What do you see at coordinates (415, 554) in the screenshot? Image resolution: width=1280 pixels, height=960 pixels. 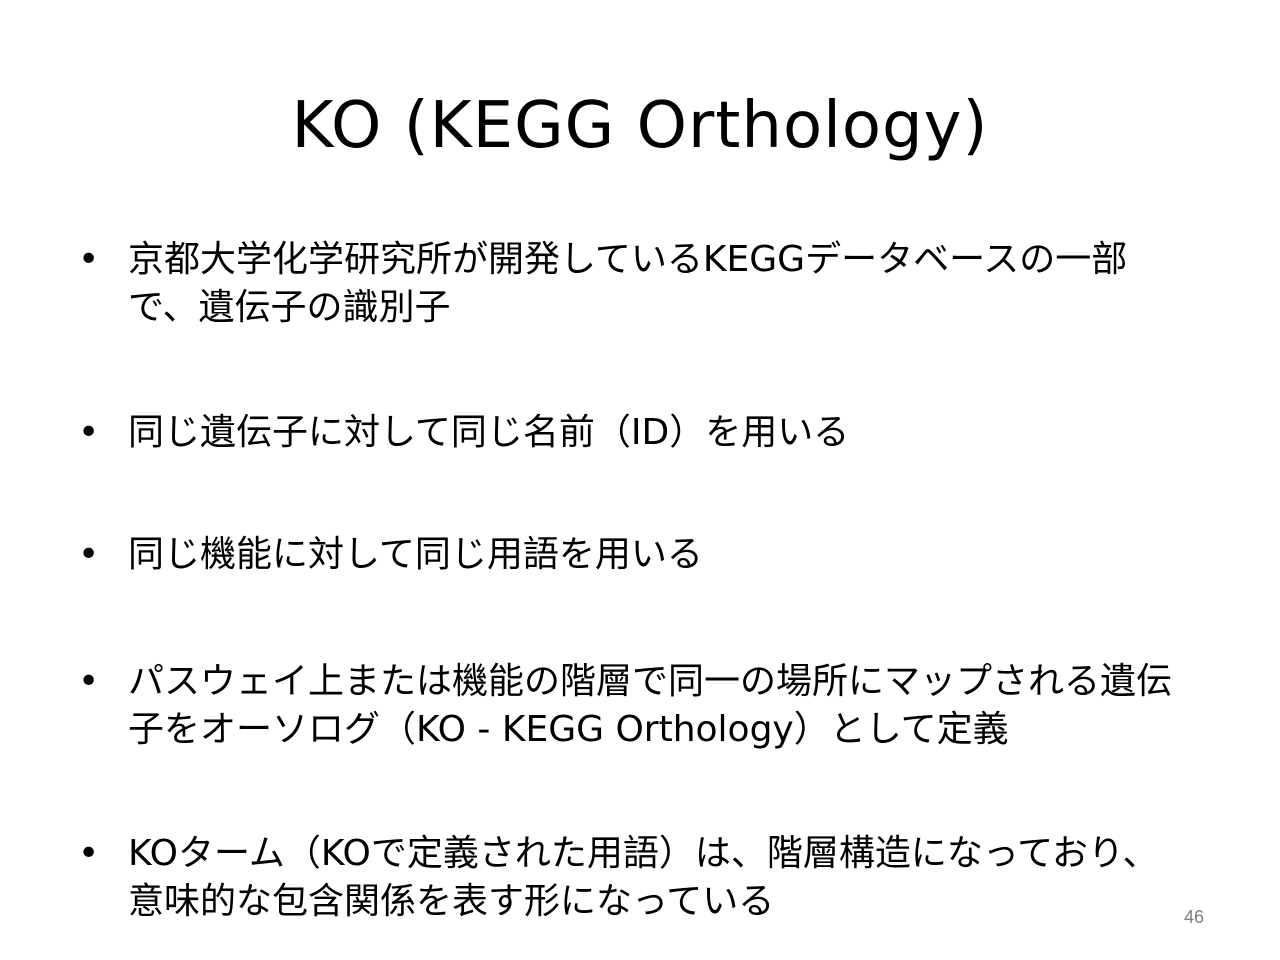 I see `bullet-text: 同じ機能に対して同じ用語を用いる` at bounding box center [415, 554].